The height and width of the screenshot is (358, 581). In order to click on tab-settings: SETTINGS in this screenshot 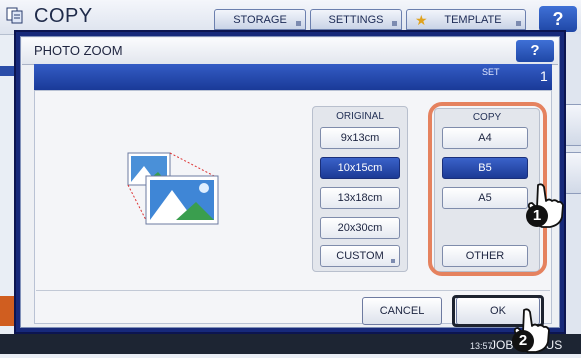, I will do `click(356, 19)`.